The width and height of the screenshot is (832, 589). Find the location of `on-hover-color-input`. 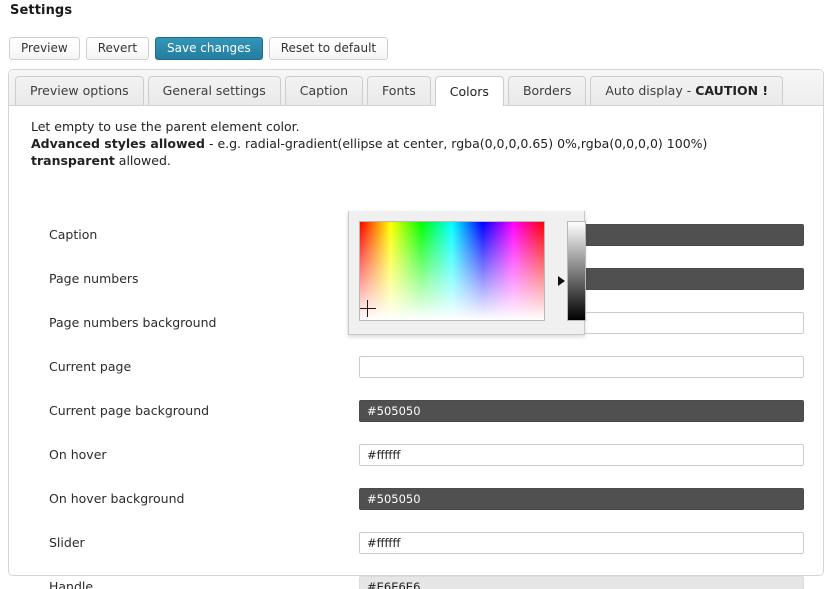

on-hover-color-input is located at coordinates (581, 455).